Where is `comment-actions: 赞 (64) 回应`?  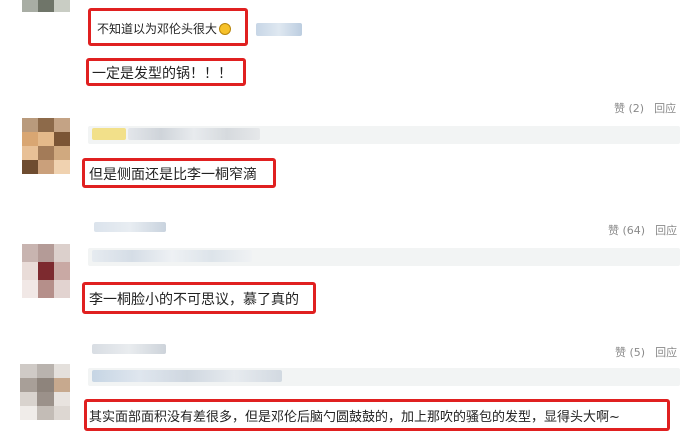
comment-actions: 赞 (64) 回应 is located at coordinates (639, 230).